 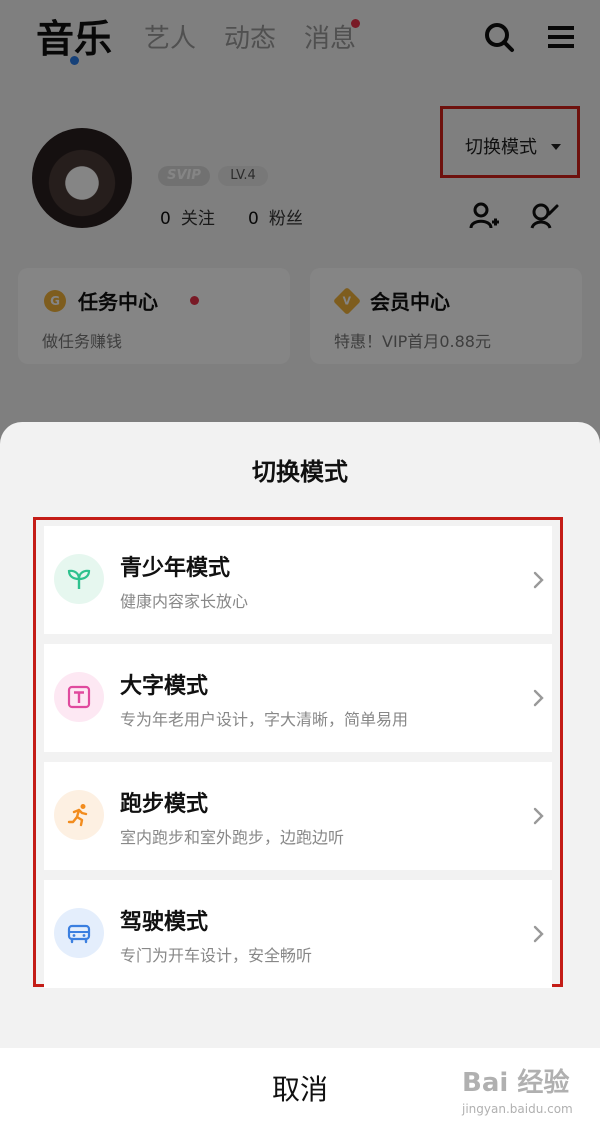 I want to click on text-t-icon, so click(x=79, y=697).